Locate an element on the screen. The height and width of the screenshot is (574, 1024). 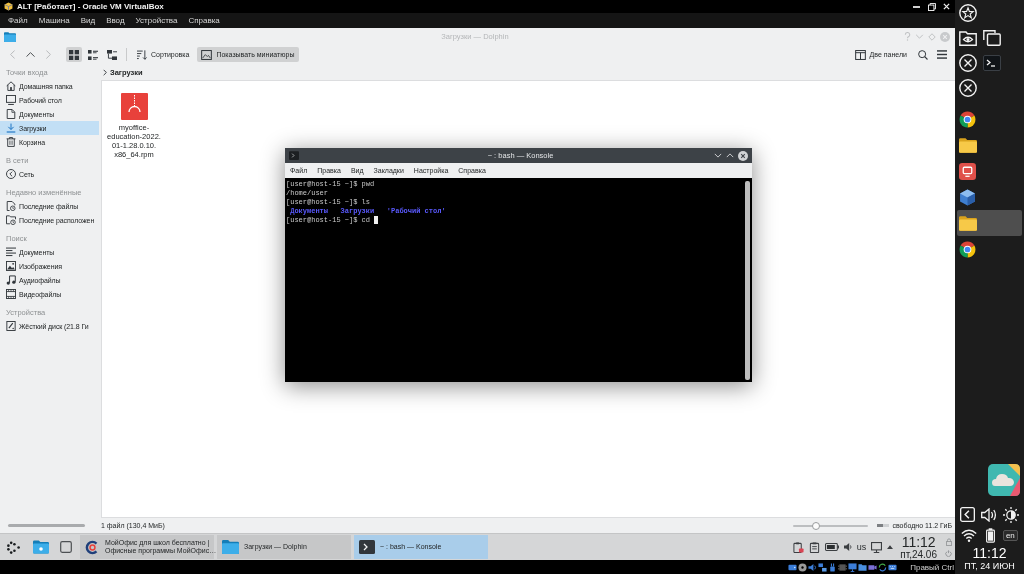
music-note-icon is located at coordinates (11, 280).